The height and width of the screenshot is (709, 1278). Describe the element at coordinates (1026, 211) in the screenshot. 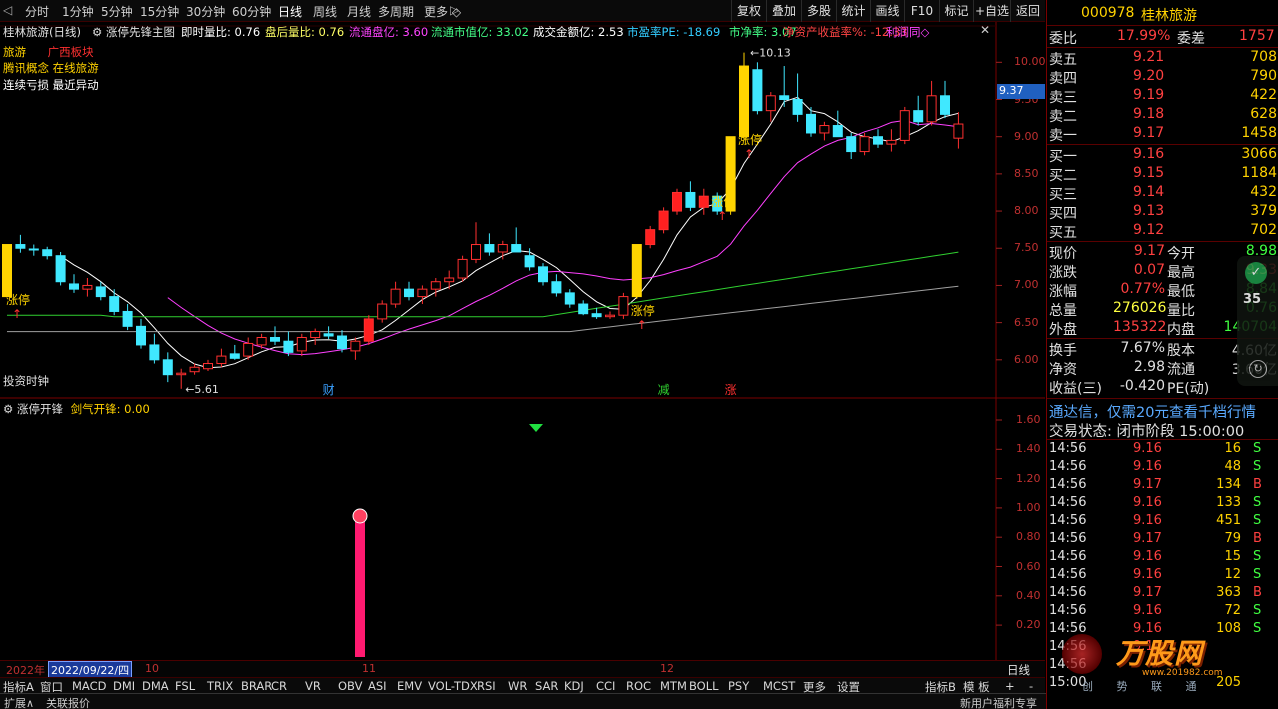

I see `price-tick: 8.00` at that location.